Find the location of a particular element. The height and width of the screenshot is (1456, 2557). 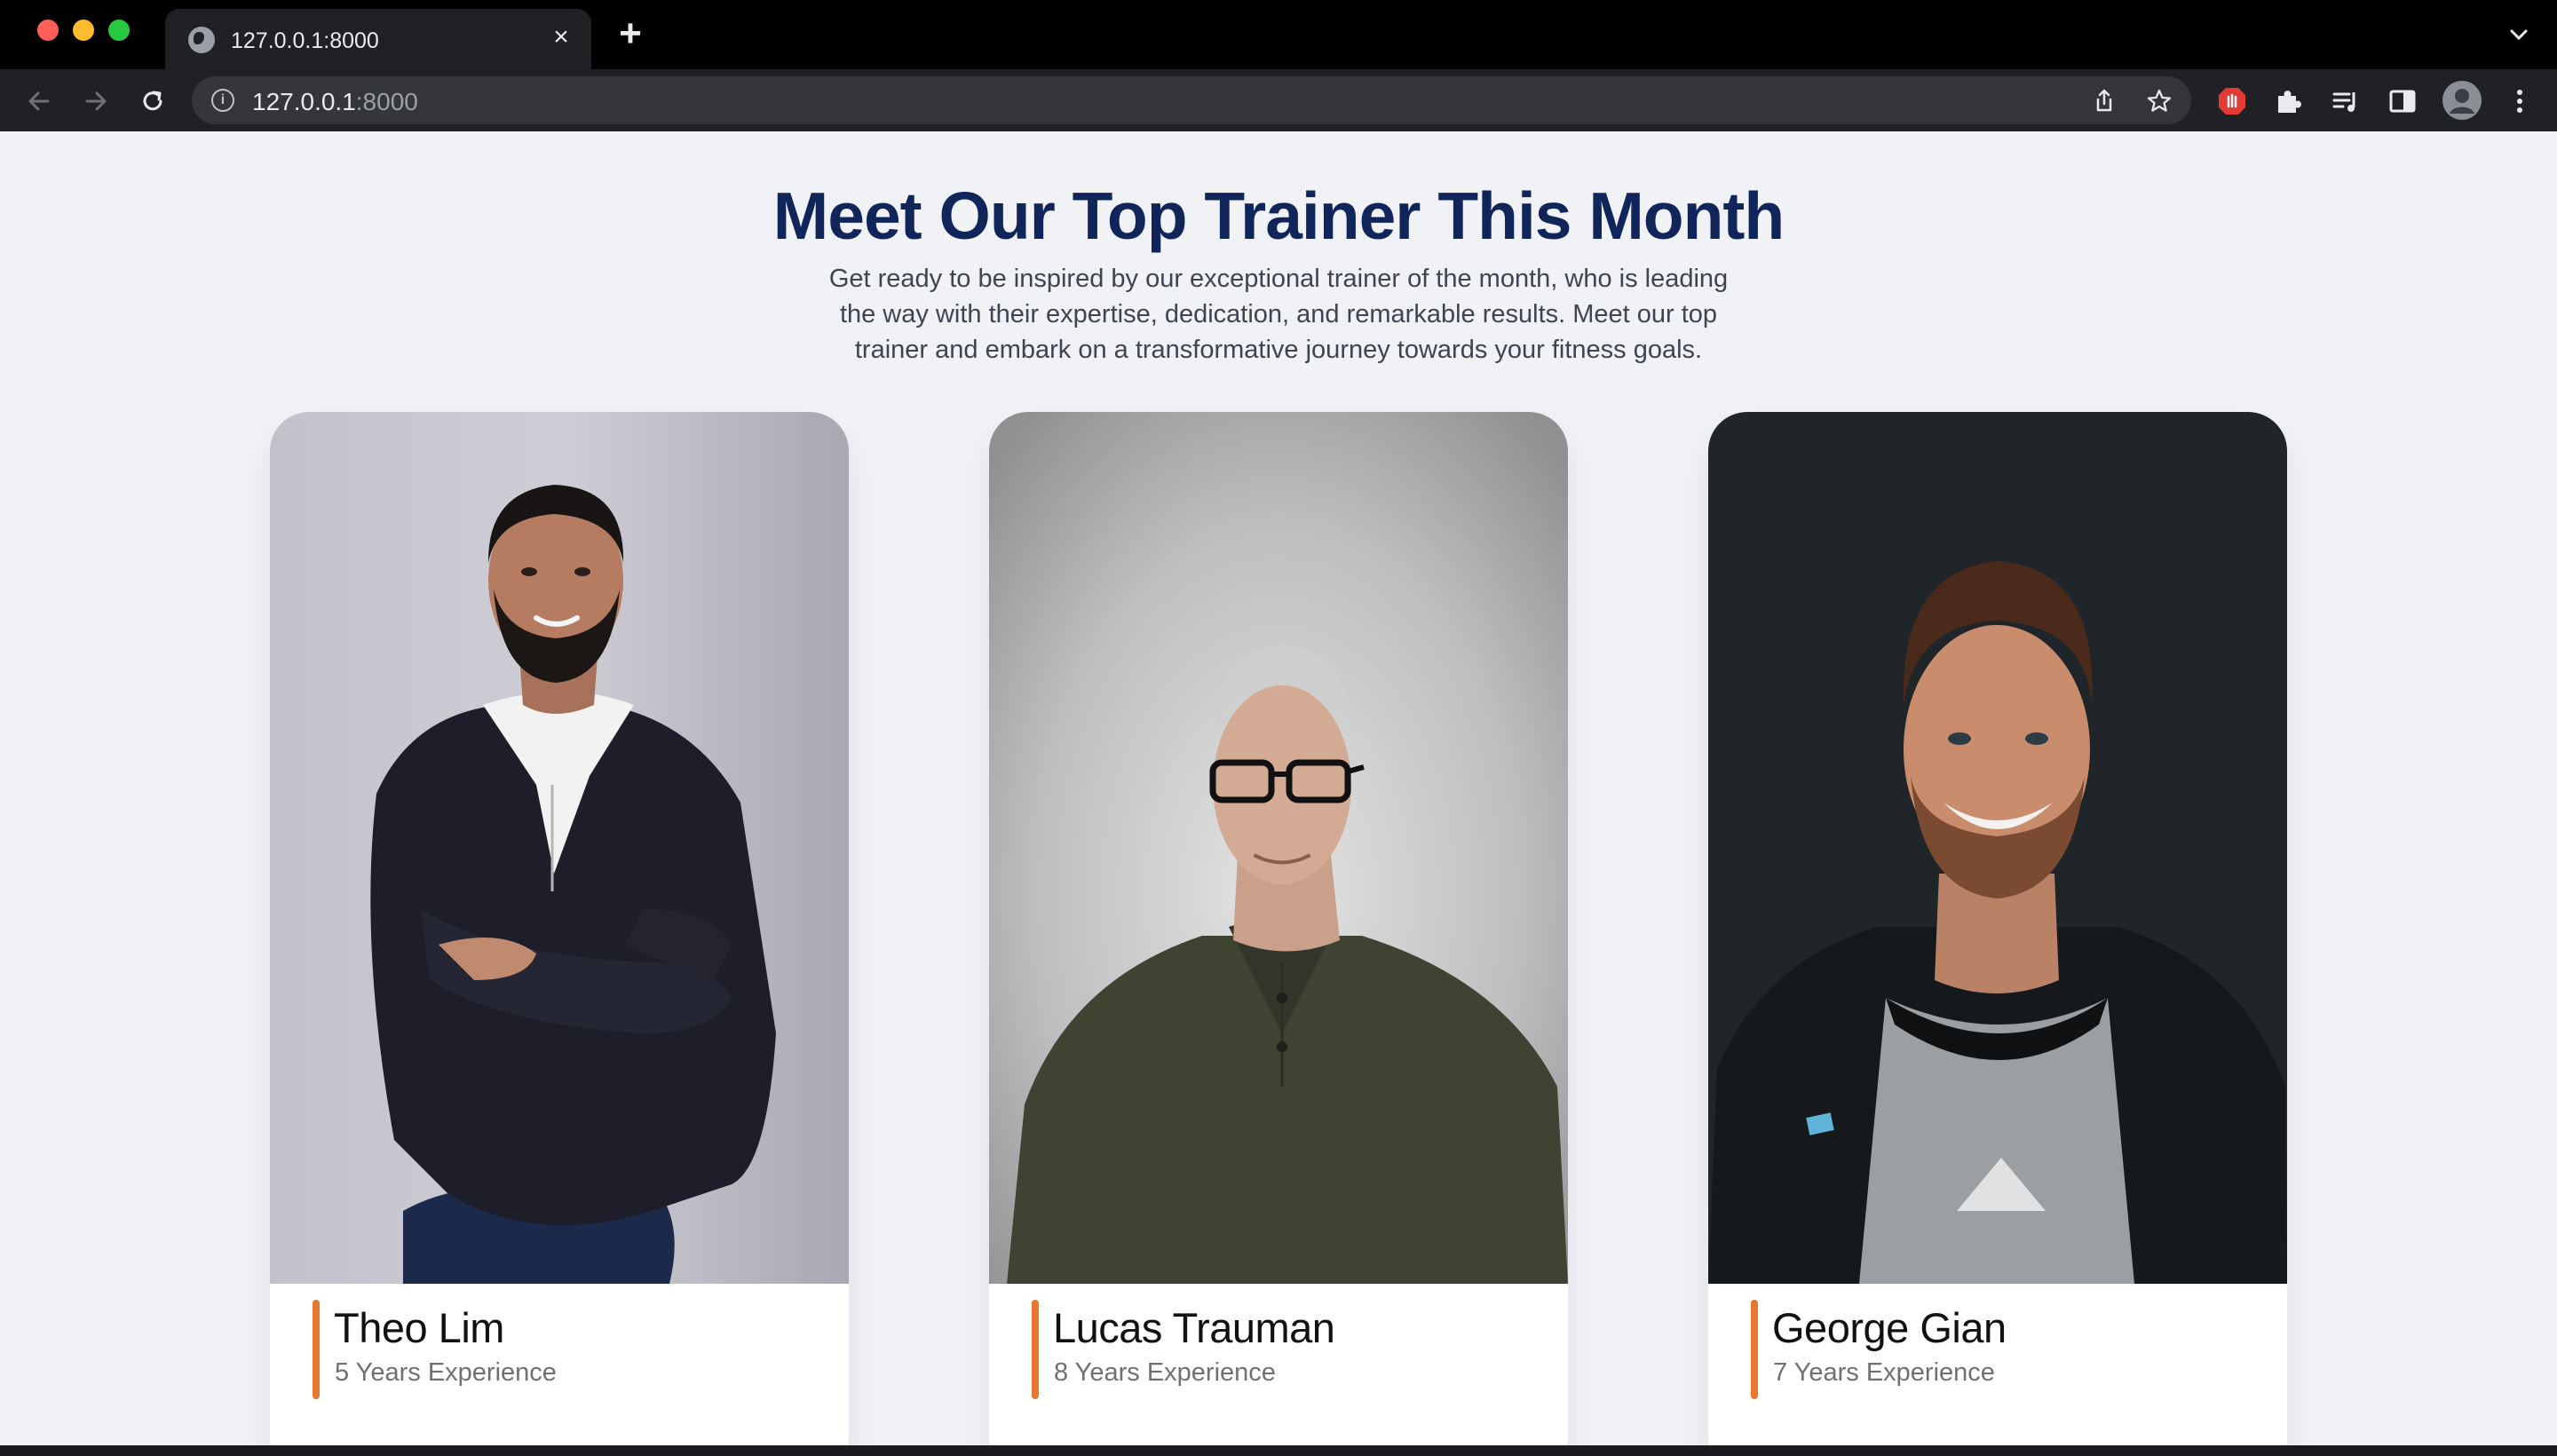

share-icon is located at coordinates (2104, 101).